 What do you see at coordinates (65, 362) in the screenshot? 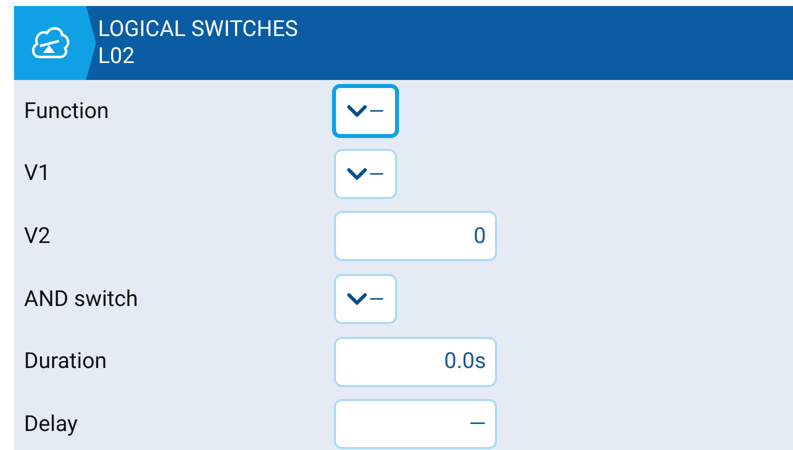
I see `field-label: Duration` at bounding box center [65, 362].